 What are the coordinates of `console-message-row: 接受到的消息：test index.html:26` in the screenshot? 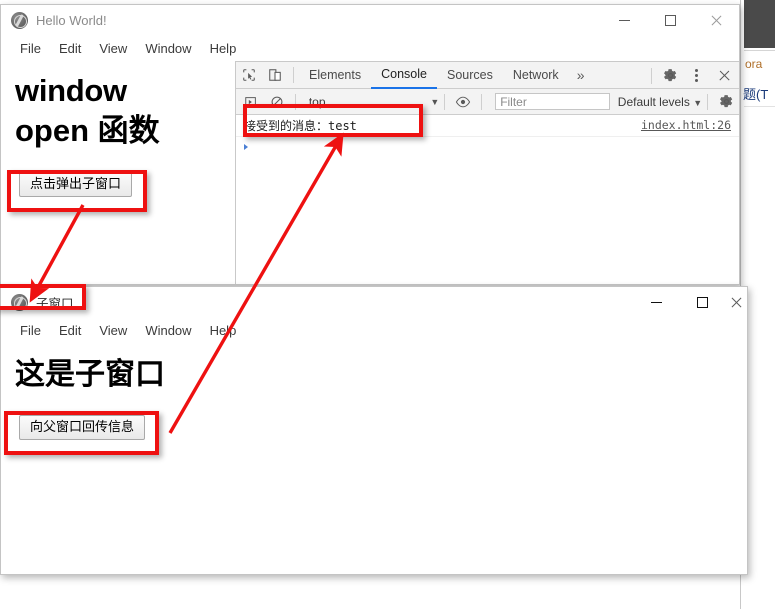 It's located at (487, 126).